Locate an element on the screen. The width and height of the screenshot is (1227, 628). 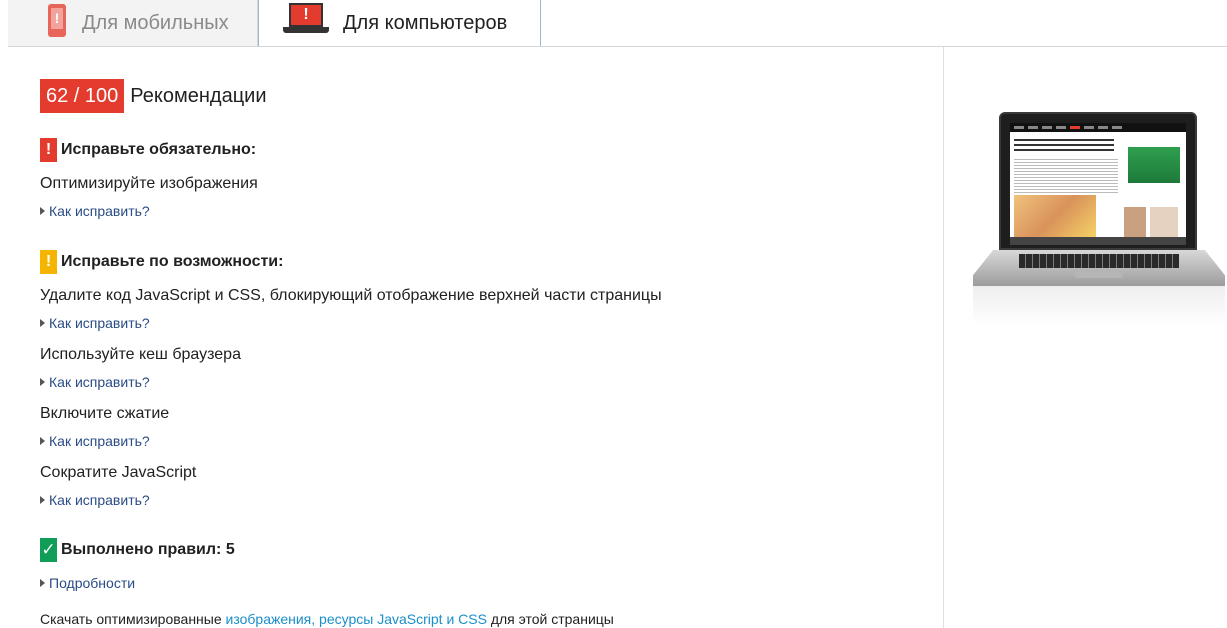
score-badge: 62 / 100 is located at coordinates (82, 96).